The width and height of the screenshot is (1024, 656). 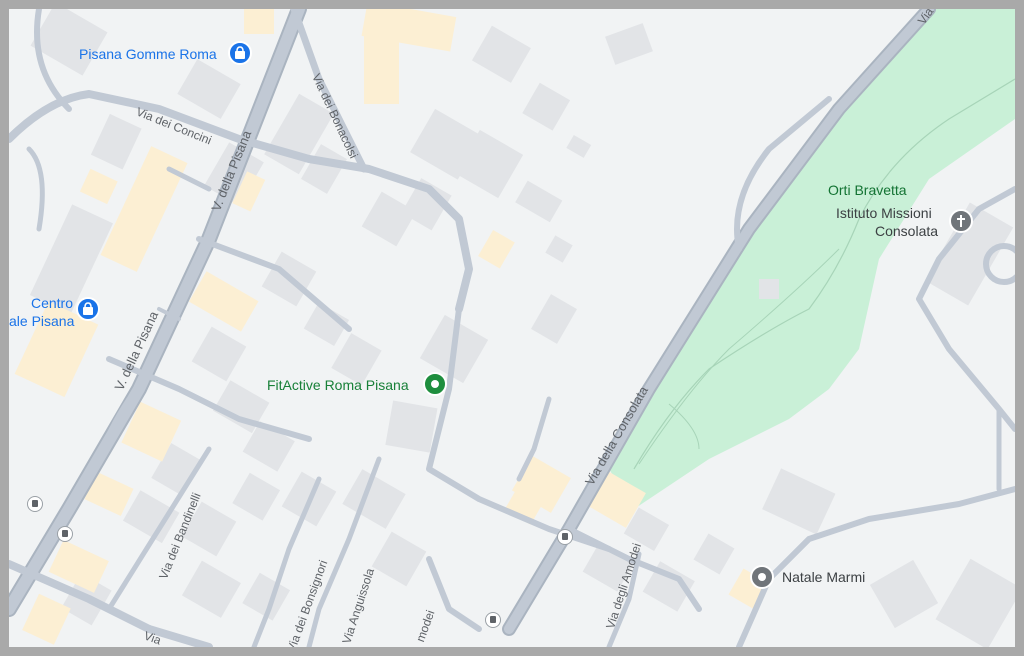 I want to click on poi-label-natale-marmi: Natale Marmi, so click(x=823, y=577).